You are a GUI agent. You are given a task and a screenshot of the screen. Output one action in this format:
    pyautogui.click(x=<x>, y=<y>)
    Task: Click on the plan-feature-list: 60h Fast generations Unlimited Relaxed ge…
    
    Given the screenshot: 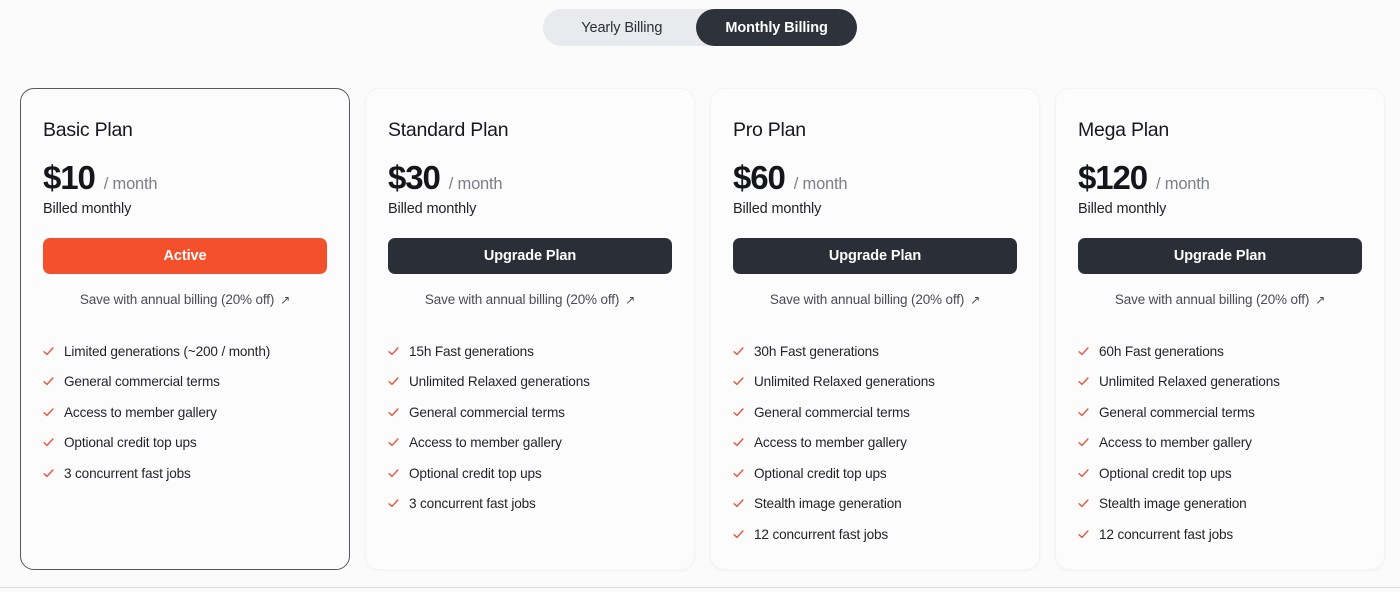 What is the action you would take?
    pyautogui.click(x=1220, y=443)
    